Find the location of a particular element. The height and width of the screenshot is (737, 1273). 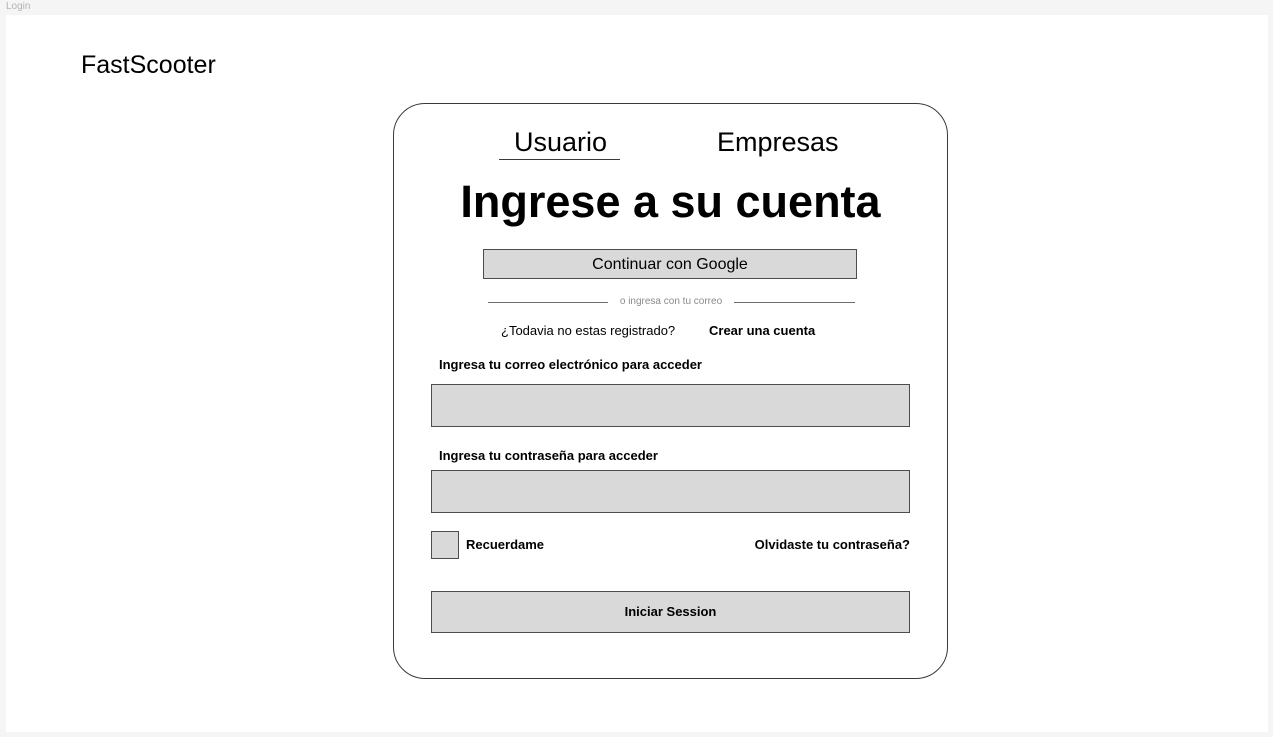

login-submit-button: Iniciar Session is located at coordinates (670, 612).